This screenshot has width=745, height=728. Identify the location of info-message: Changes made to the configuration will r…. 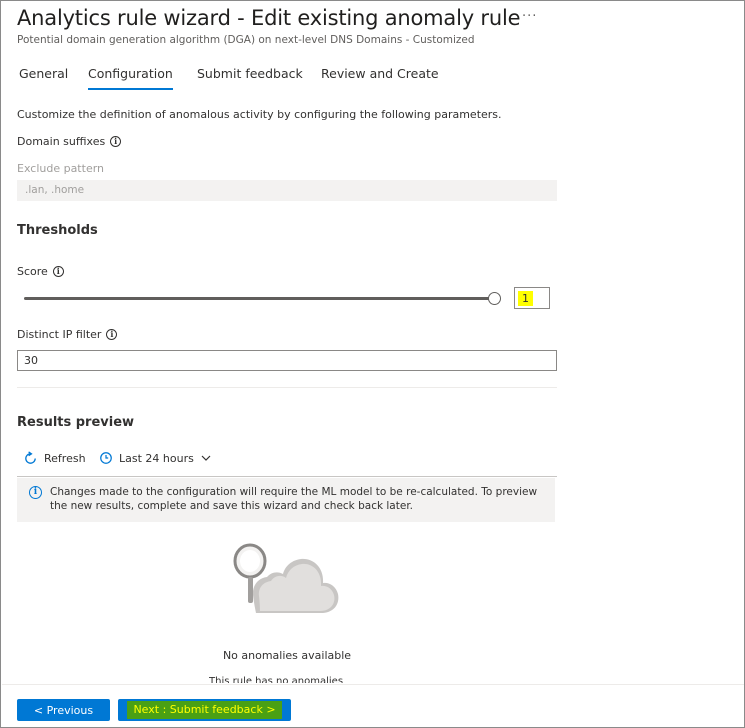
(294, 499).